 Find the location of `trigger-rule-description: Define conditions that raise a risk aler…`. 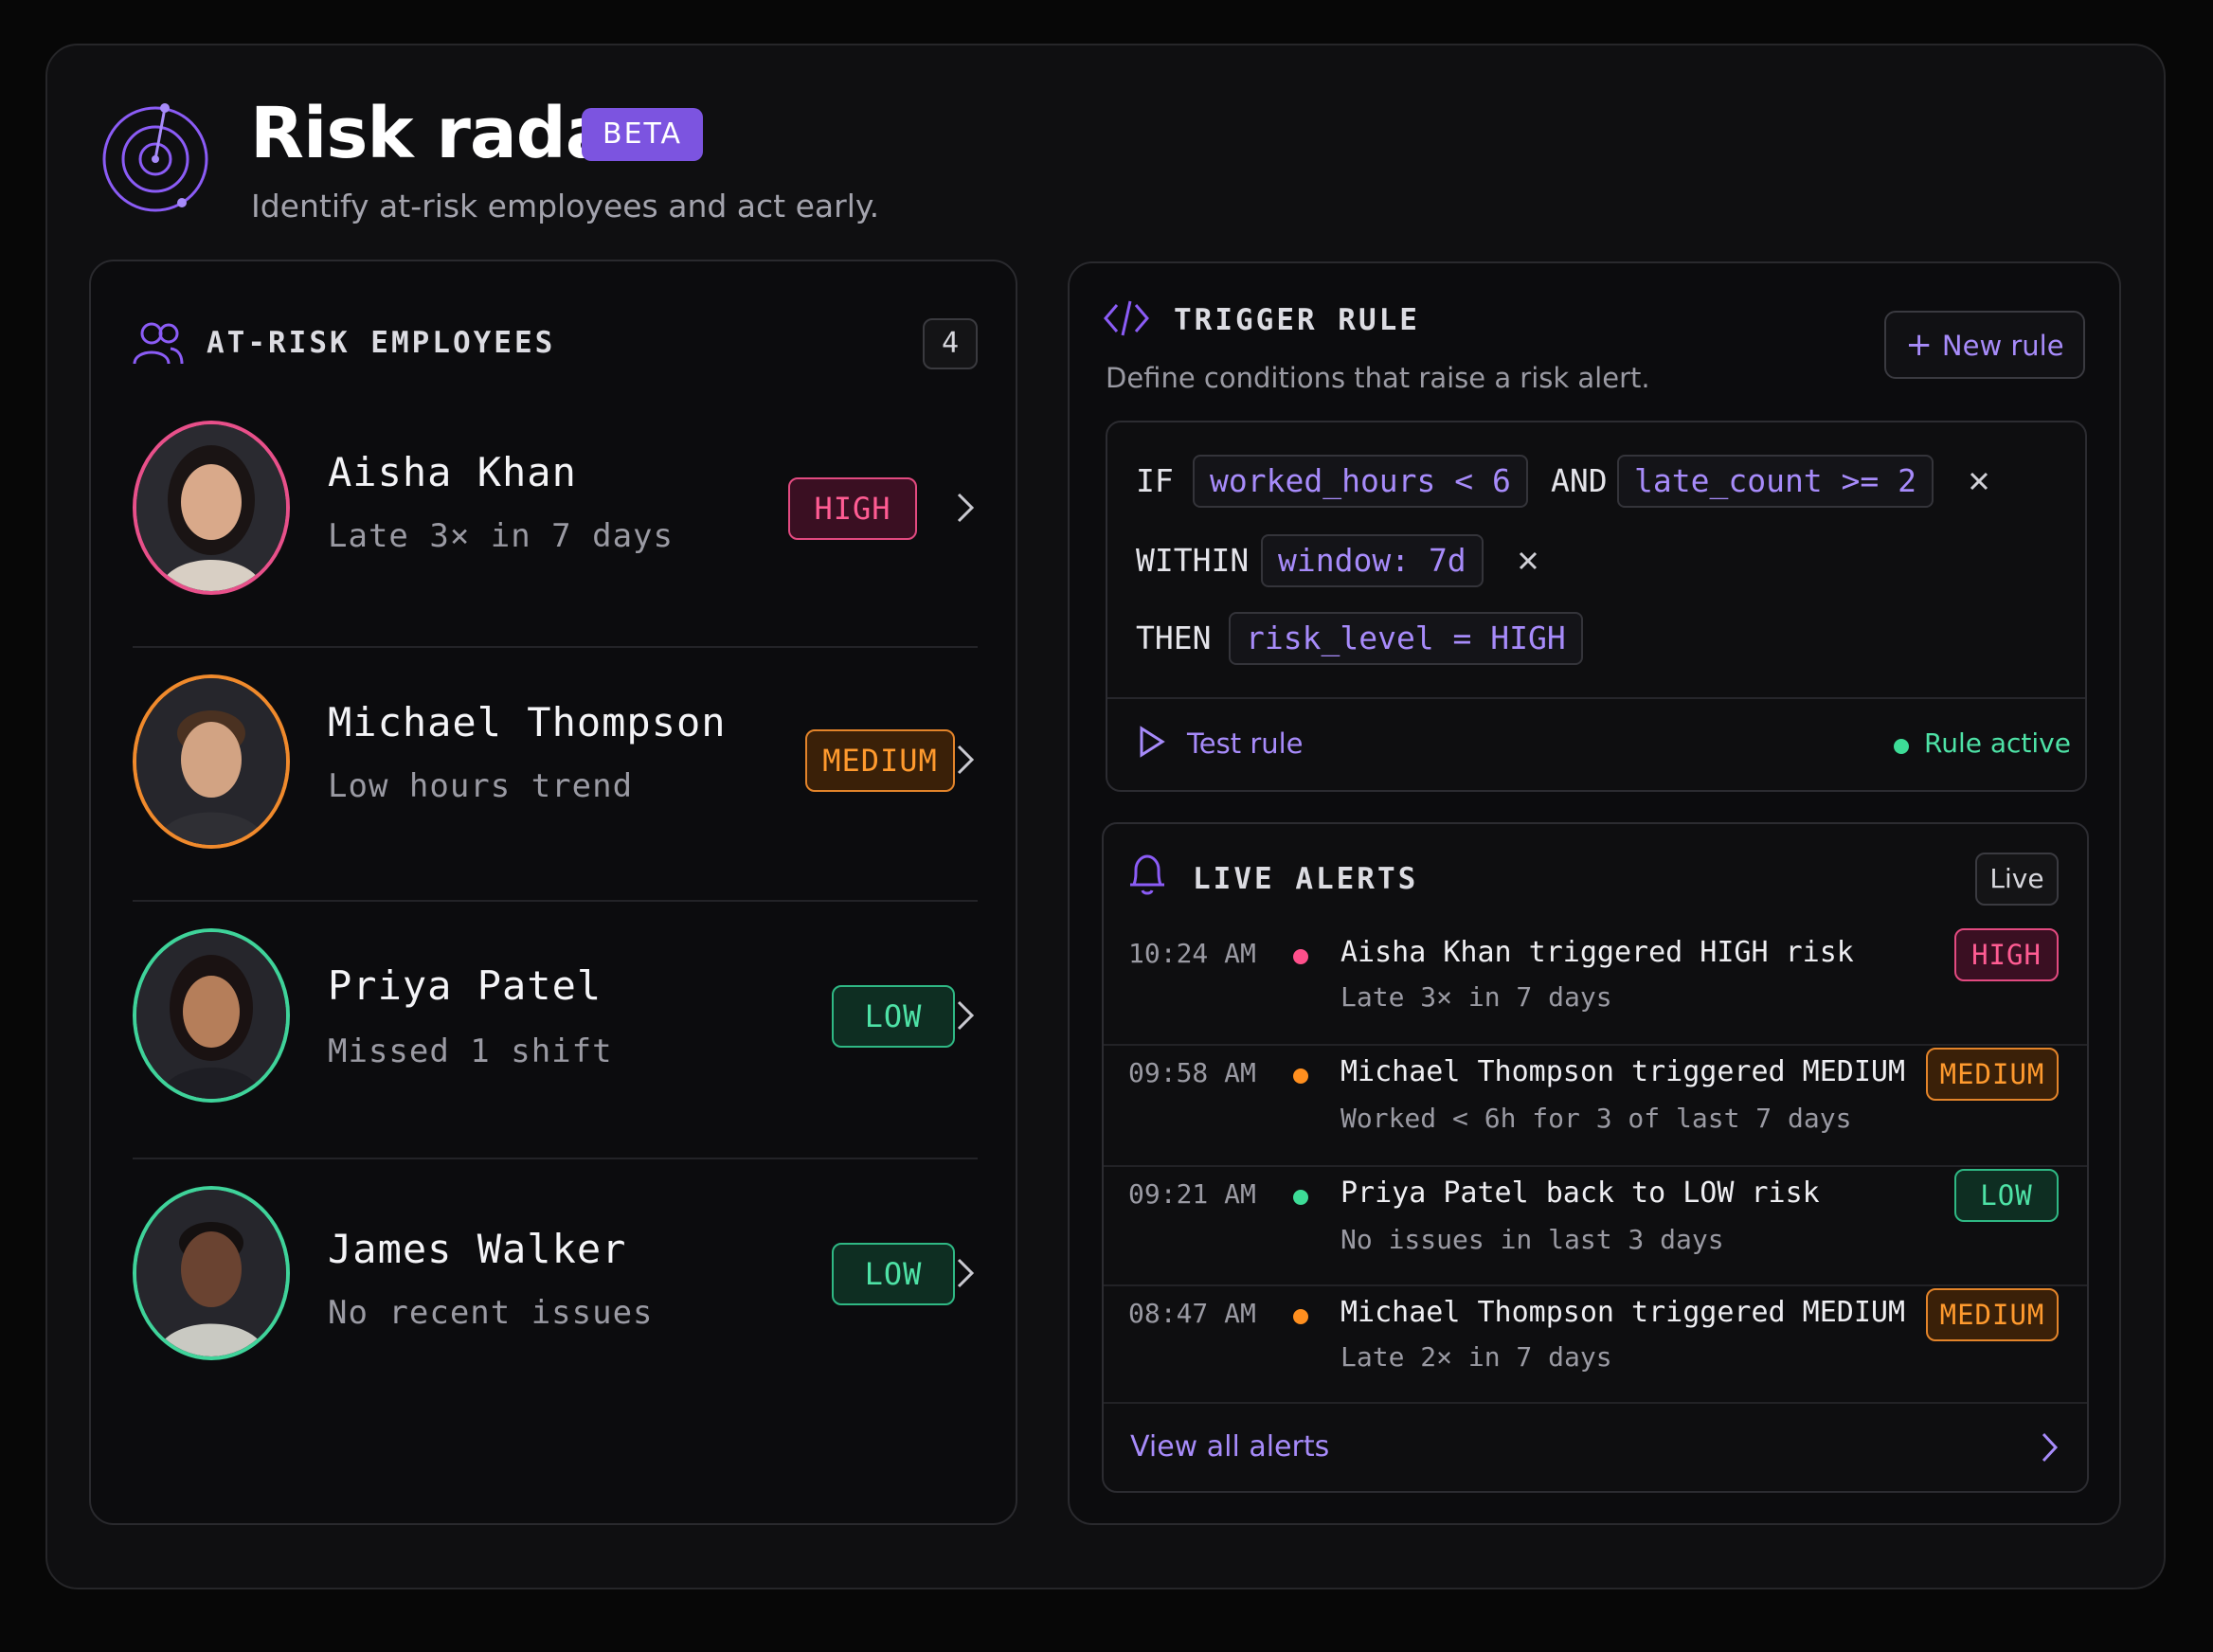

trigger-rule-description: Define conditions that raise a risk aler… is located at coordinates (1378, 378).